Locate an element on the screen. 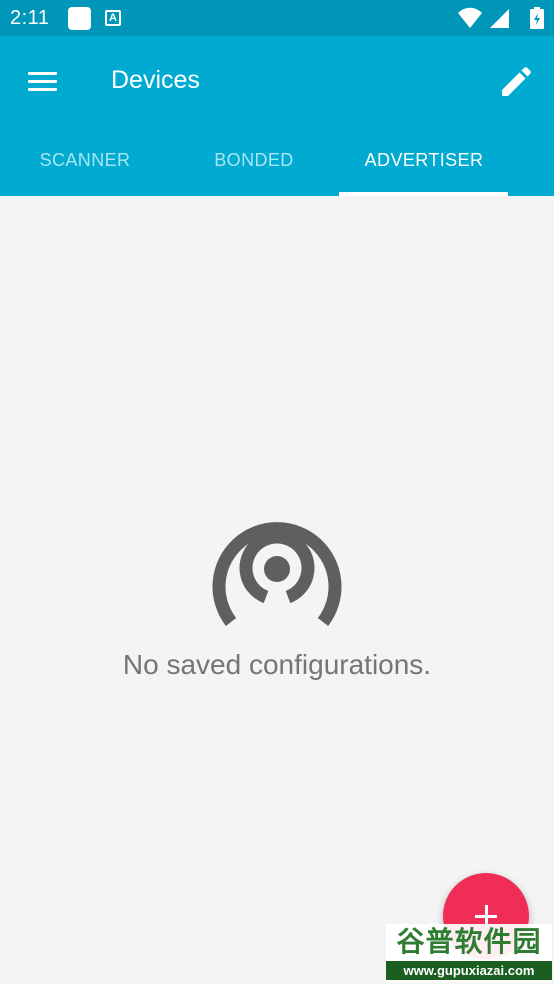 This screenshot has width=554, height=984. edit-pencil-icon is located at coordinates (516, 82).